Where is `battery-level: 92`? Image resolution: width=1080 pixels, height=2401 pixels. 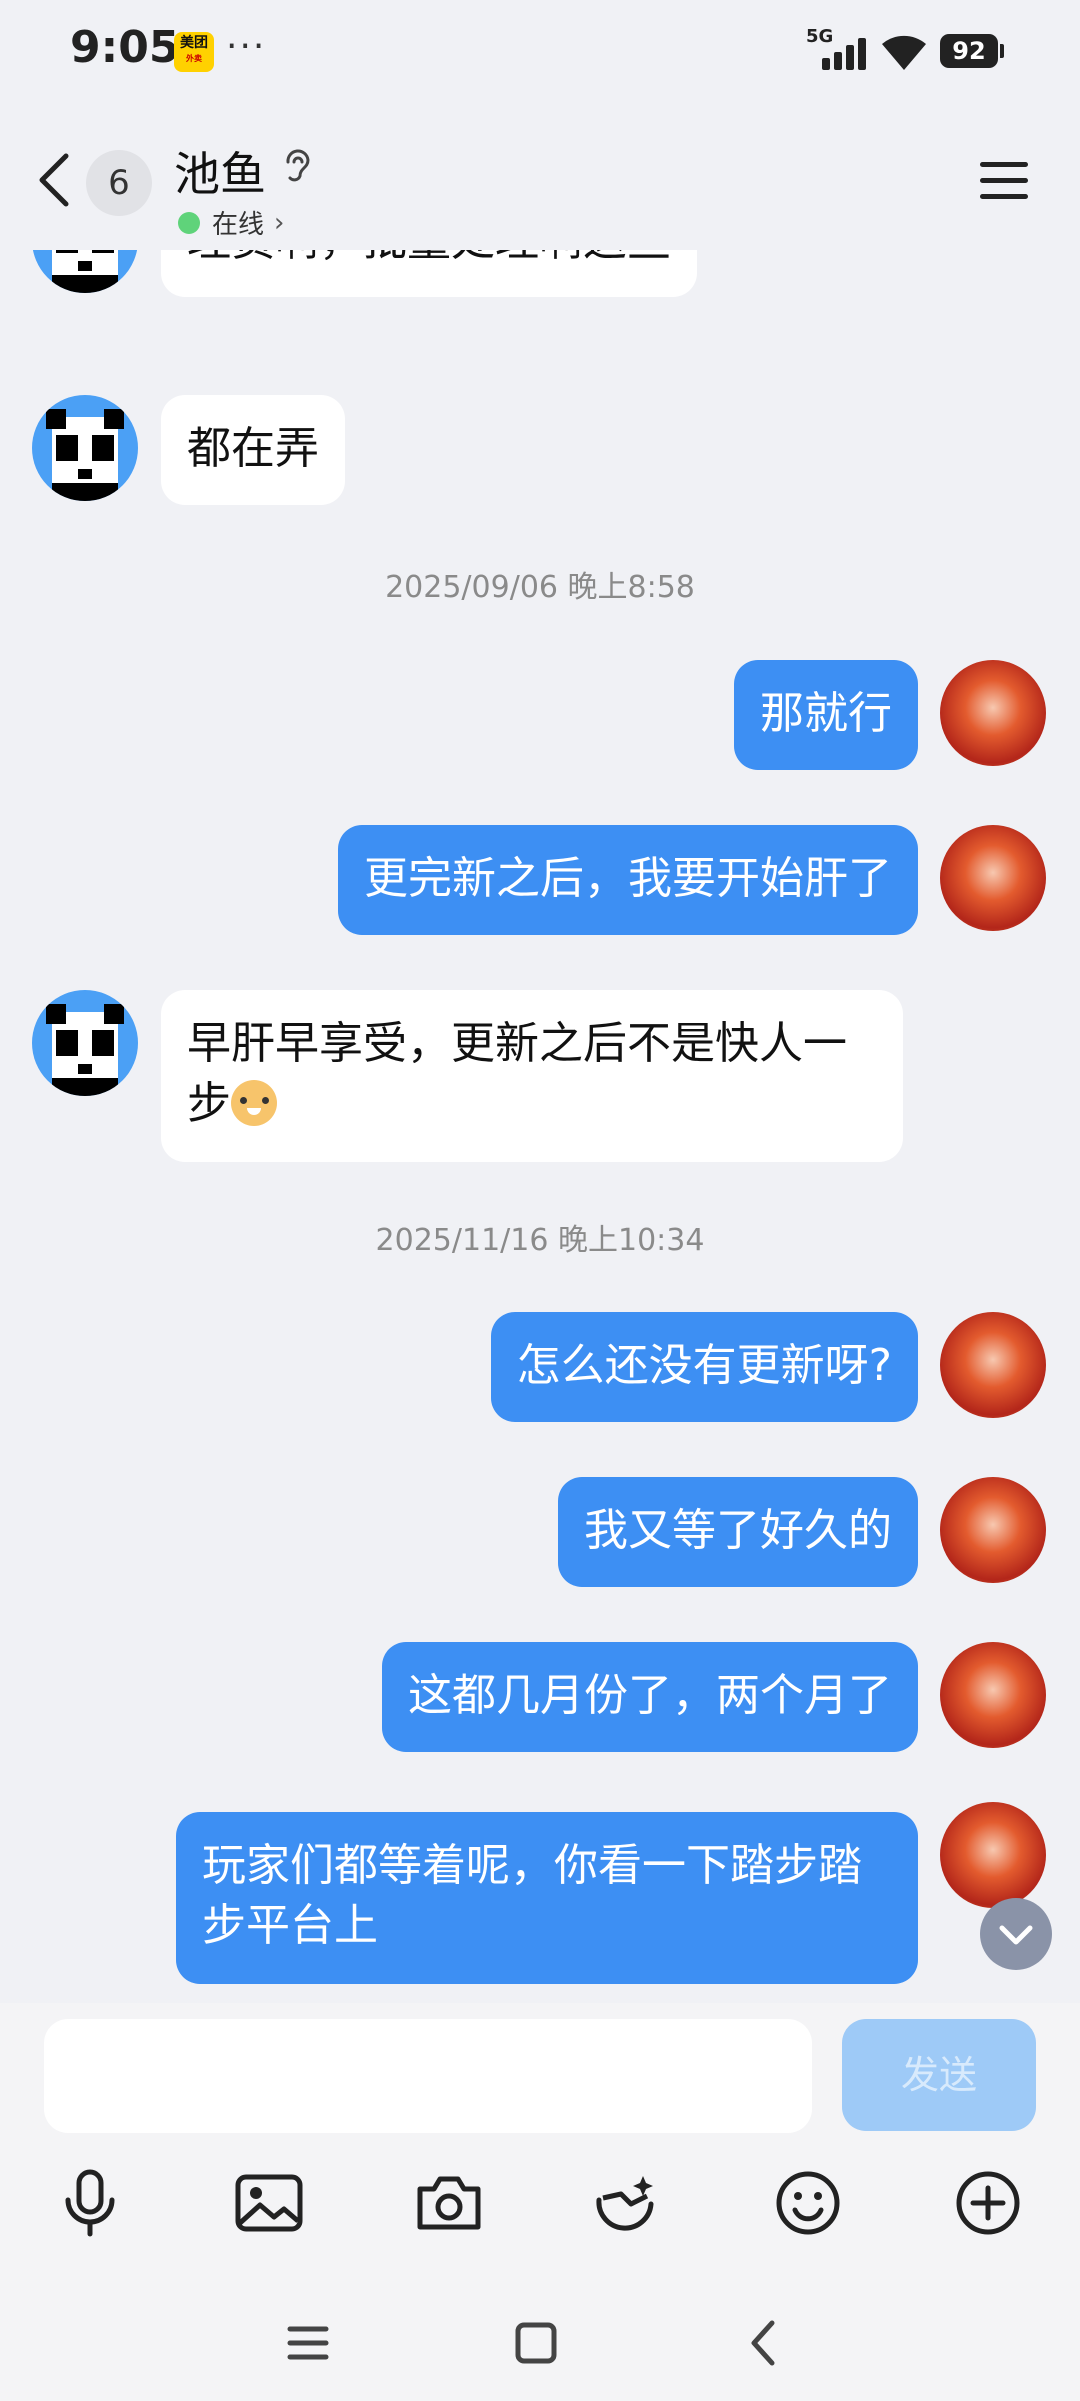 battery-level: 92 is located at coordinates (969, 51).